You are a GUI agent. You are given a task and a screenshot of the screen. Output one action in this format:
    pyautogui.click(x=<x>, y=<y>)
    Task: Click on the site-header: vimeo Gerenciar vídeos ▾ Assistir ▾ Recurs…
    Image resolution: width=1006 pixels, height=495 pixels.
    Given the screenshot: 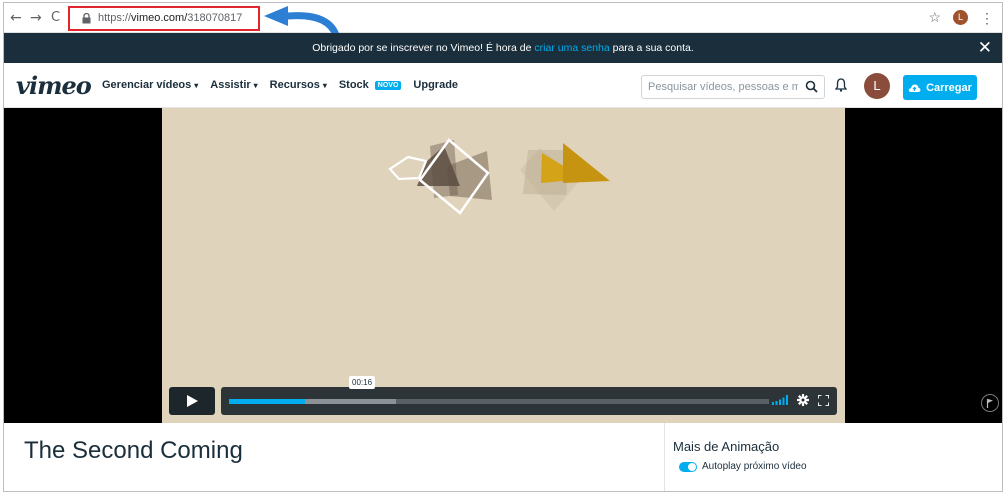 What is the action you would take?
    pyautogui.click(x=503, y=85)
    